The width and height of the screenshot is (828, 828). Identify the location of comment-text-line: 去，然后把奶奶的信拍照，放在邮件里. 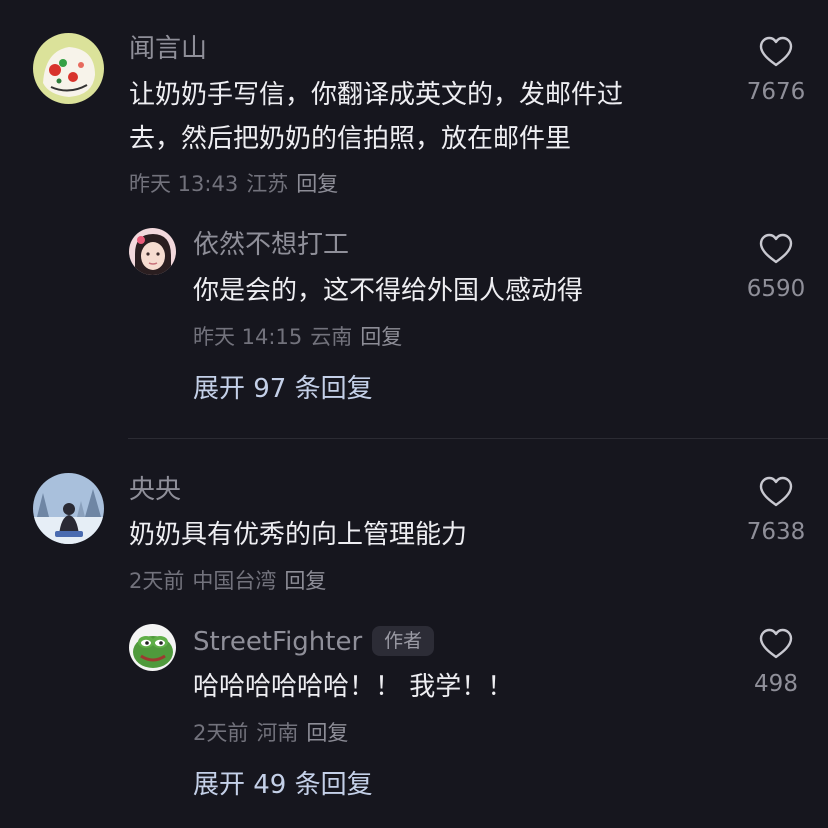
(350, 139).